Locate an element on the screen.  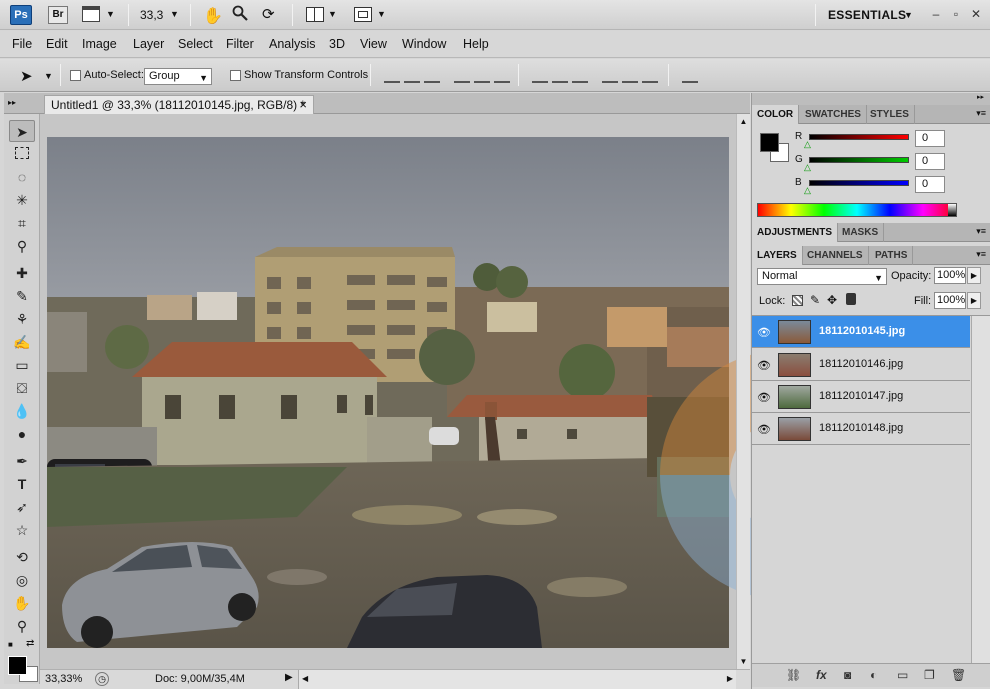
status-menu-arrow-icon: ▶ is located at coordinates (289, 677).